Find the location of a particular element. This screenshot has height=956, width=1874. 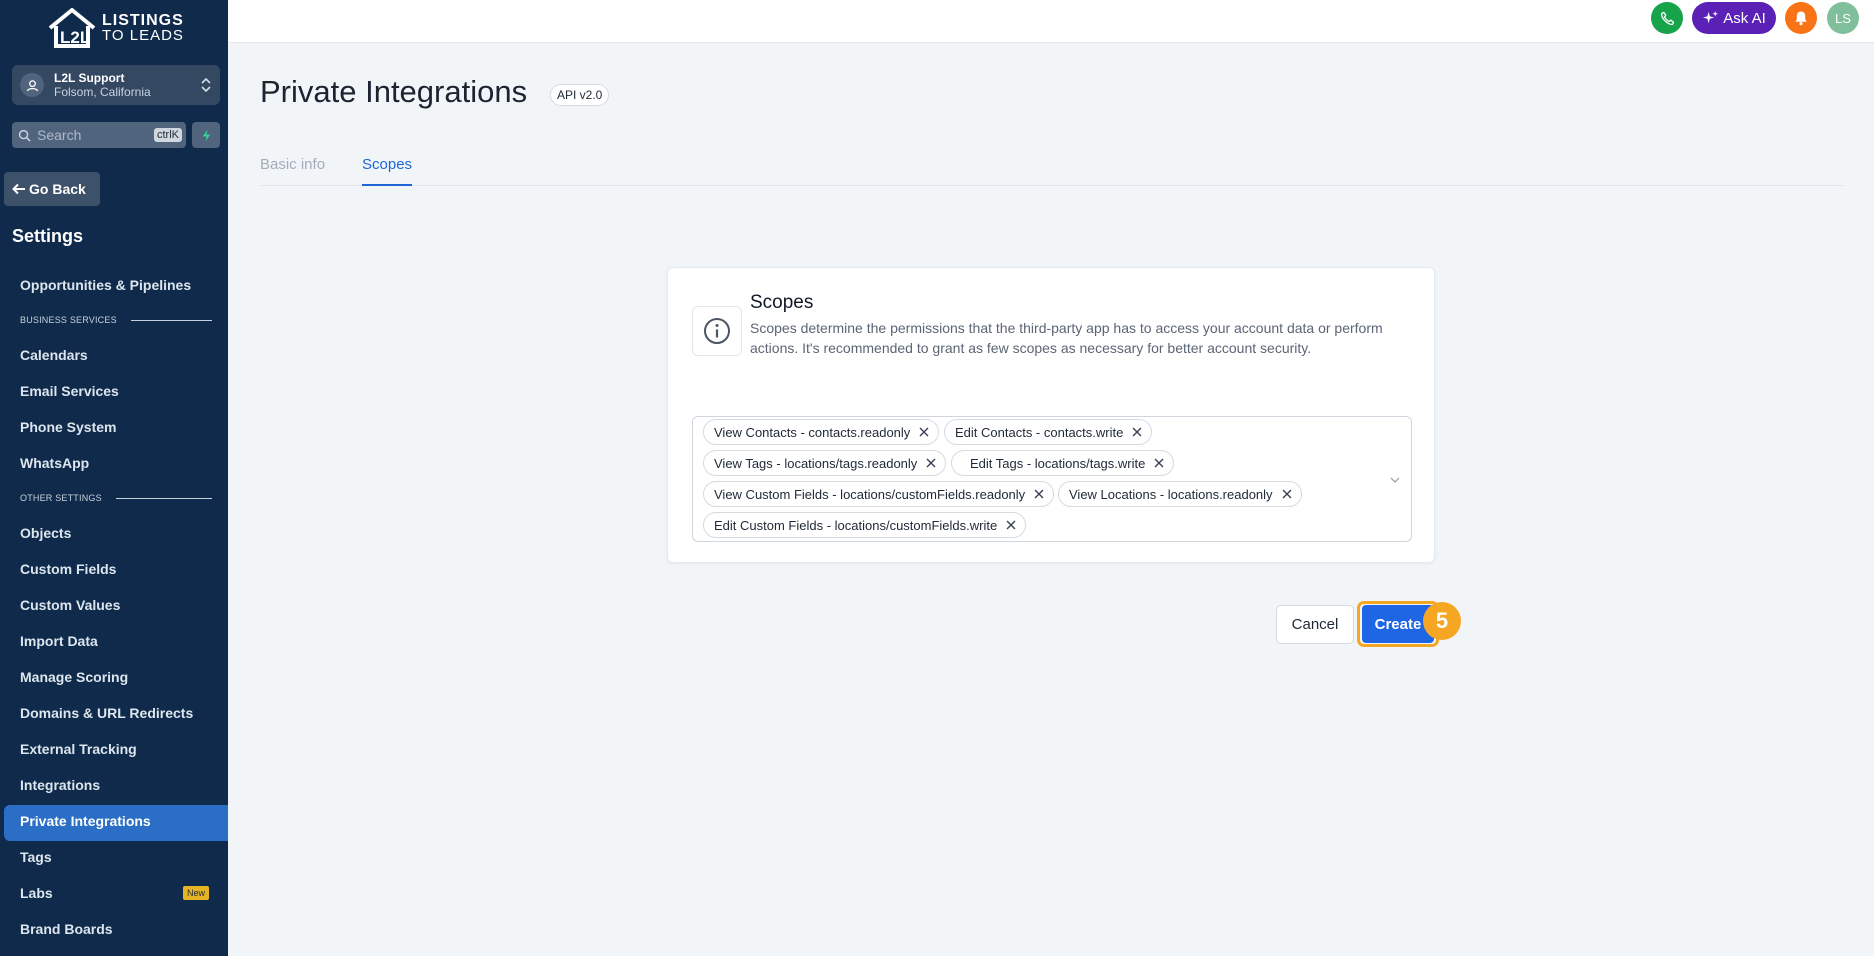

scope-chip: Edit Tags - locations/tags.write is located at coordinates (1063, 463).